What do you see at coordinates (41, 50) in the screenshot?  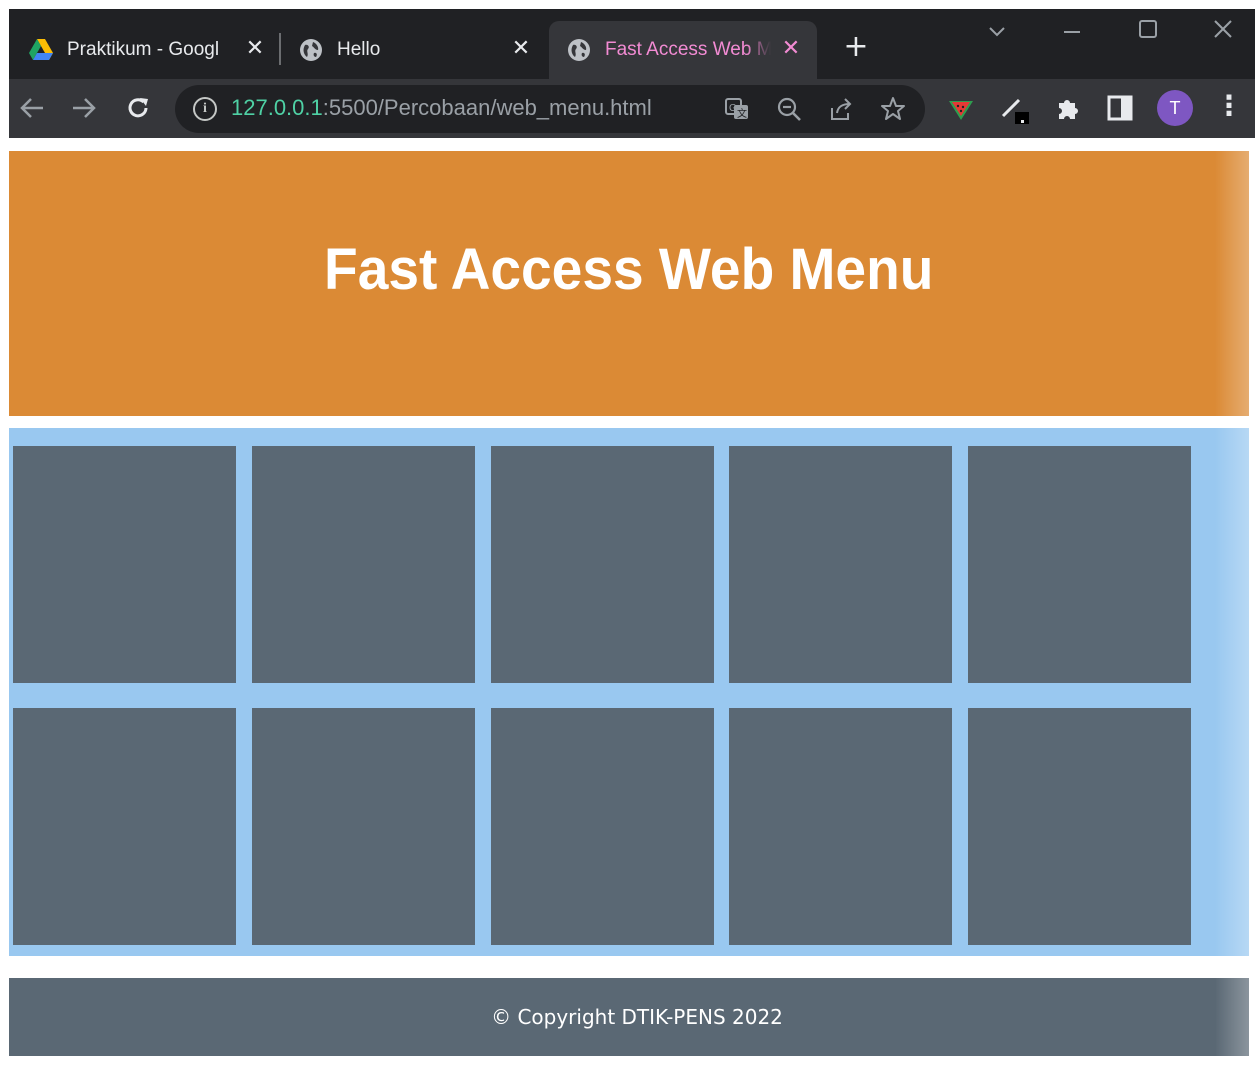 I see `google-drive-icon` at bounding box center [41, 50].